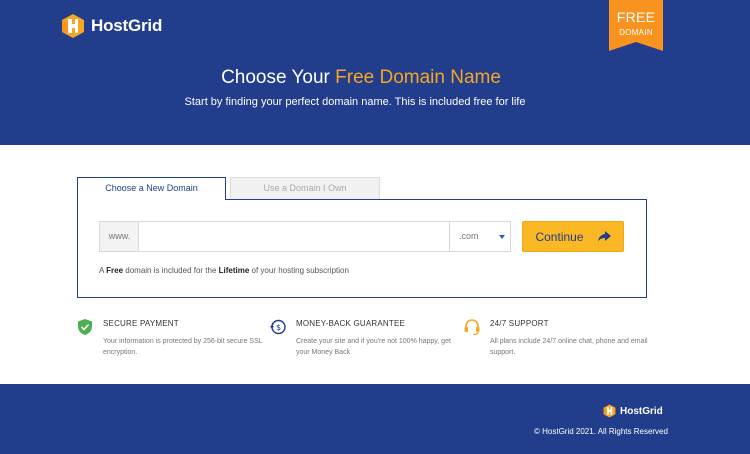 The image size is (750, 454). I want to click on tab-choose-new-domain: Choose a New Domain, so click(151, 188).